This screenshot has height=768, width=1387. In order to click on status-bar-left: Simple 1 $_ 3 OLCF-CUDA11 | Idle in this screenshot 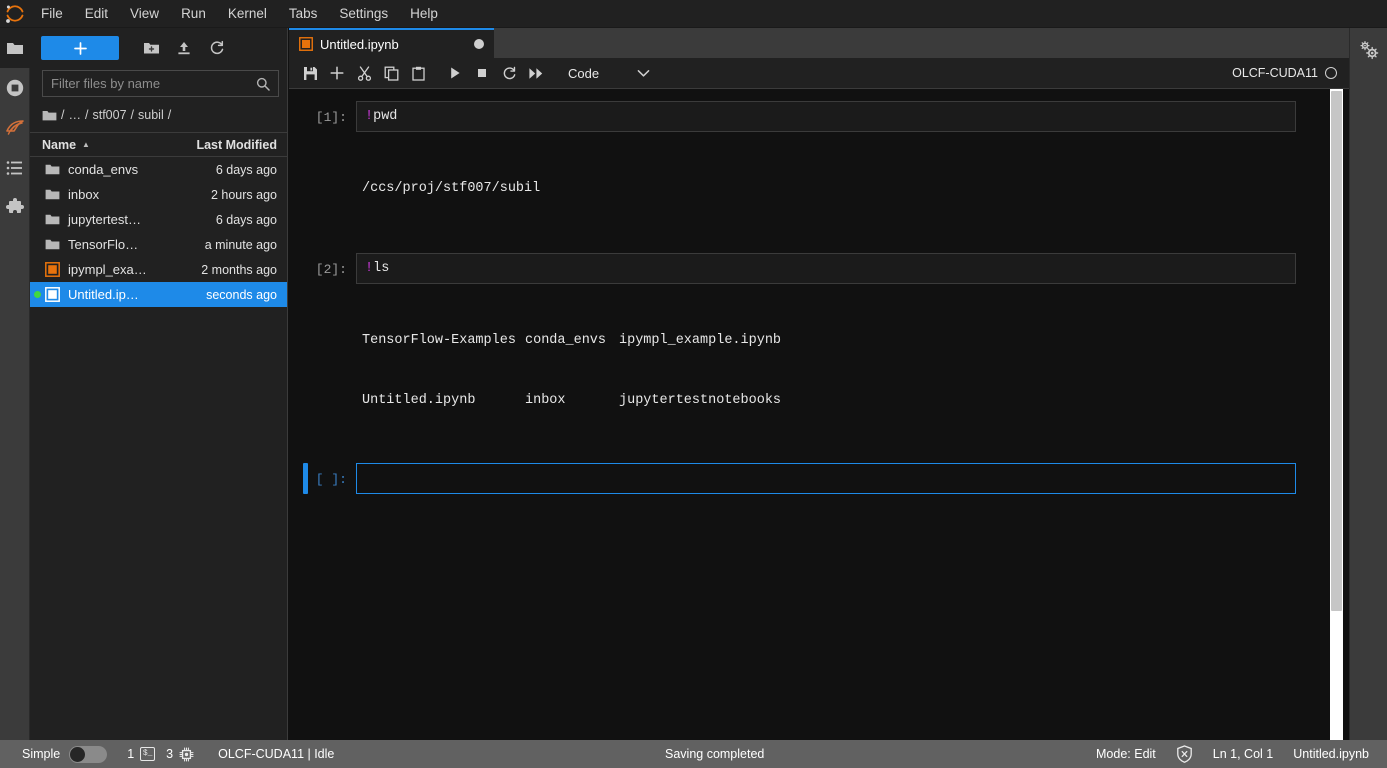, I will do `click(167, 754)`.